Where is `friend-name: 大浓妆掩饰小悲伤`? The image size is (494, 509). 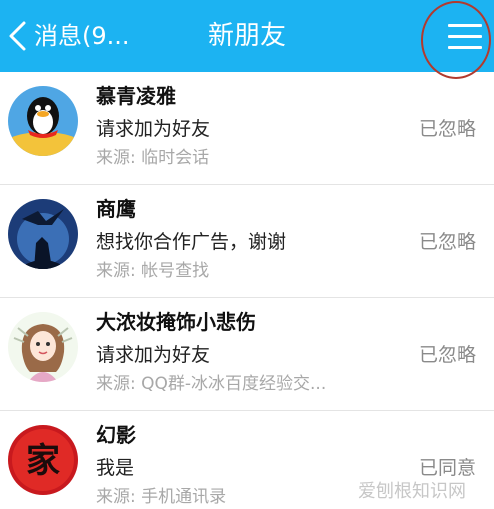
friend-name: 大浓妆掩饰小悲伤 is located at coordinates (176, 322).